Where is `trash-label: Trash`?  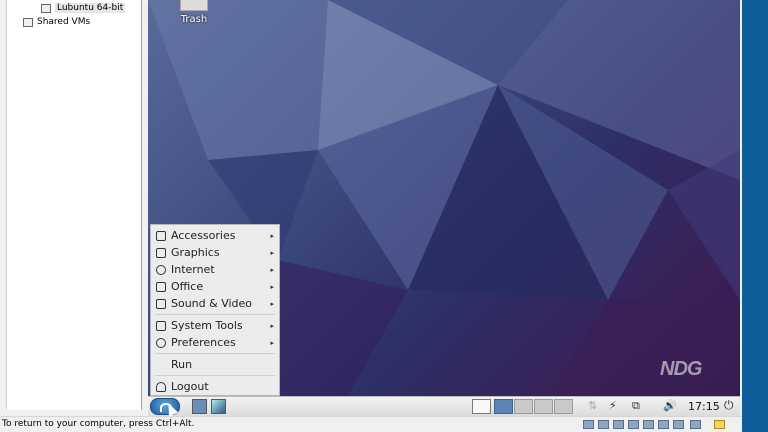 trash-label: Trash is located at coordinates (194, 19).